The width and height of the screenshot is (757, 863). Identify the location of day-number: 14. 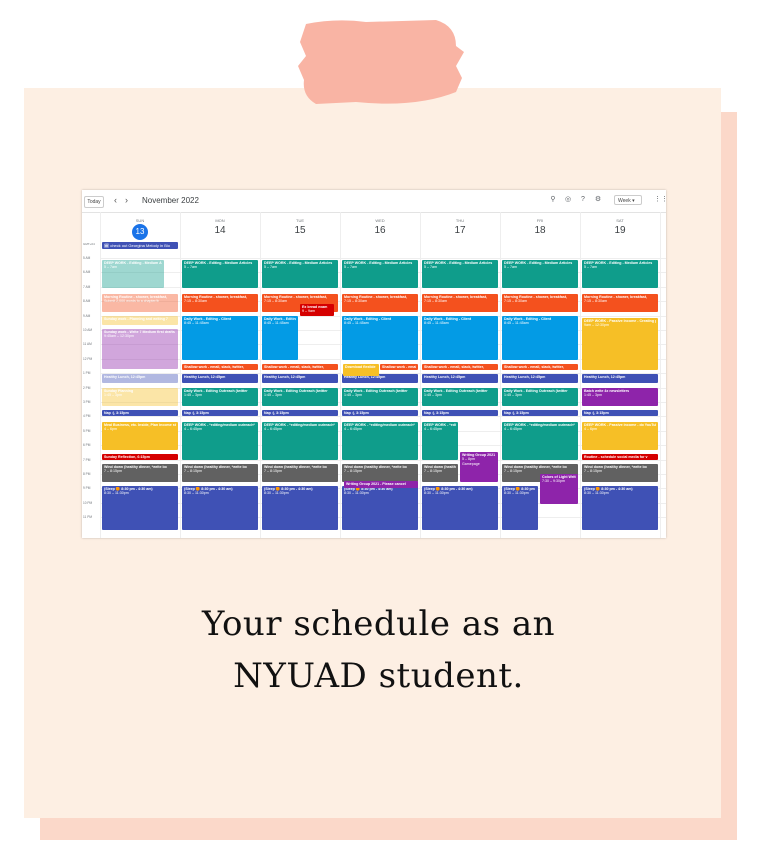
(220, 232).